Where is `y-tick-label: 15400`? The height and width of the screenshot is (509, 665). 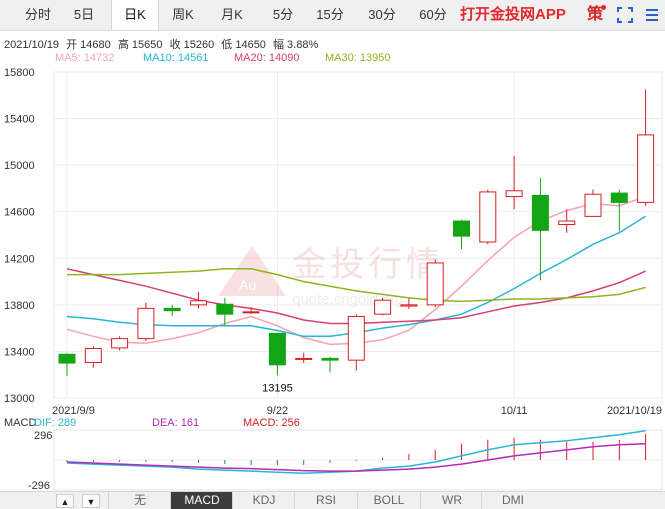
y-tick-label: 15400 is located at coordinates (19, 120).